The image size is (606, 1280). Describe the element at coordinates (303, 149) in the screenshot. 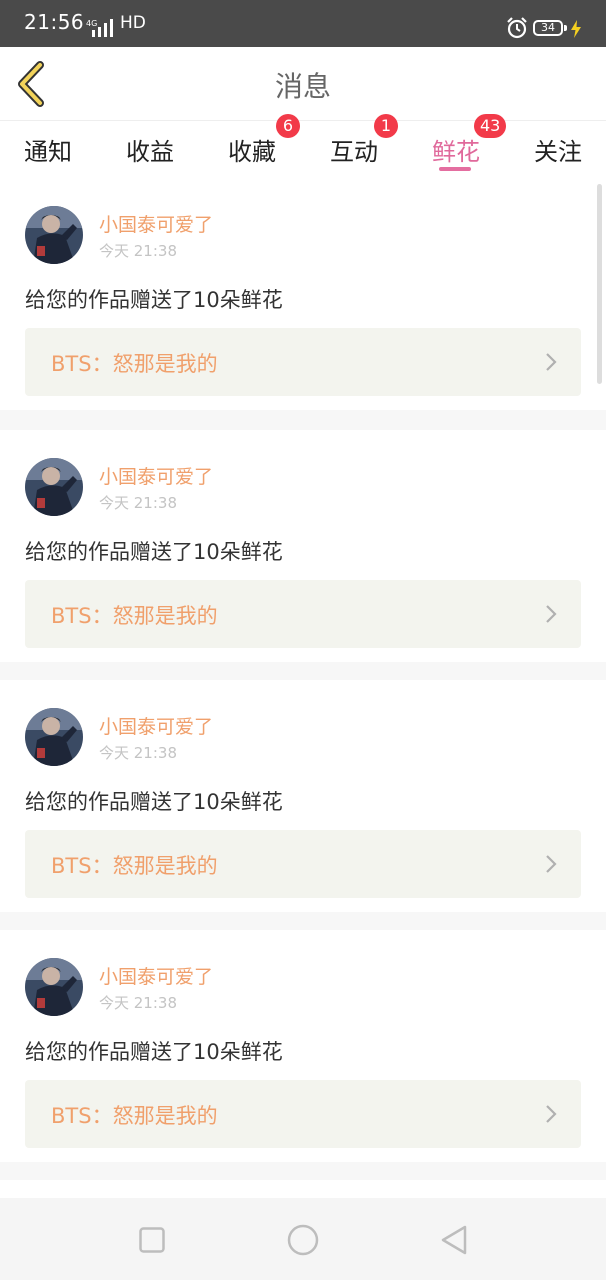

I see `tab-bar` at that location.